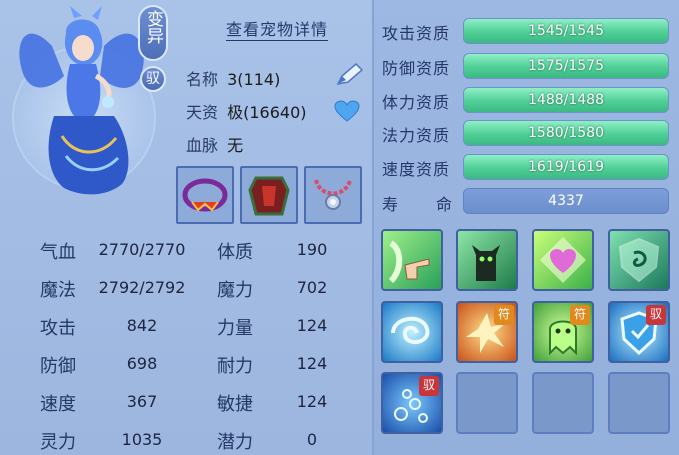 Image resolution: width=679 pixels, height=455 pixels. What do you see at coordinates (312, 401) in the screenshot?
I see `agi-value: 124` at bounding box center [312, 401].